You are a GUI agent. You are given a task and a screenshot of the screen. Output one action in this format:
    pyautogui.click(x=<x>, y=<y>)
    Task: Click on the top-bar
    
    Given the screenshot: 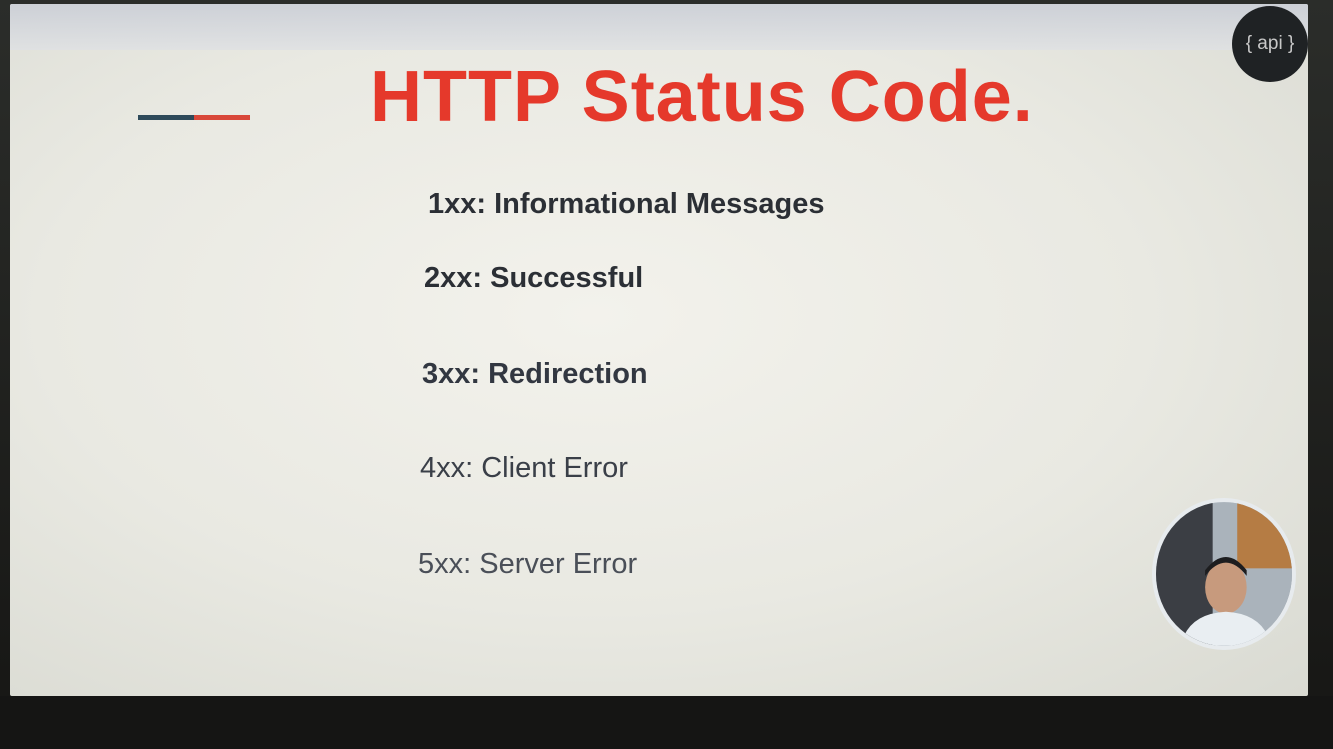 What is the action you would take?
    pyautogui.click(x=659, y=27)
    